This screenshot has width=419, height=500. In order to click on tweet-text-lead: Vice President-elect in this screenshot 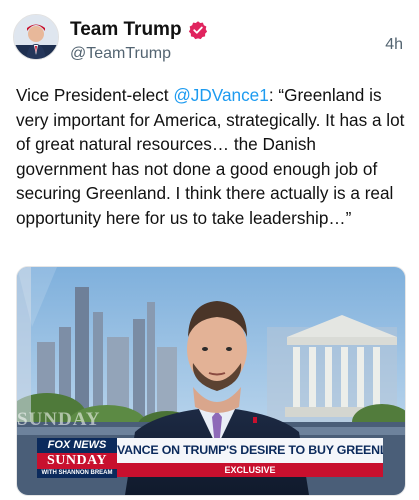, I will do `click(95, 95)`.